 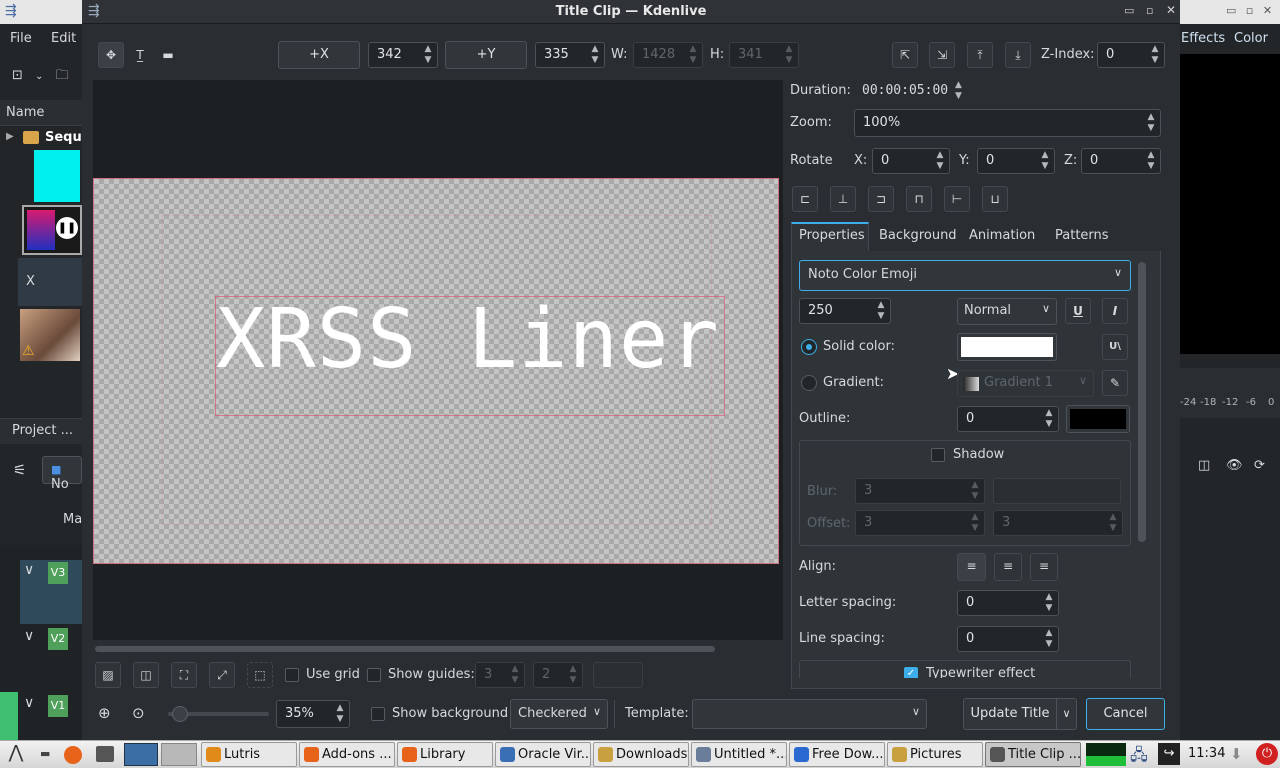 What do you see at coordinates (809, 714) in the screenshot?
I see `template-combo: ∨` at bounding box center [809, 714].